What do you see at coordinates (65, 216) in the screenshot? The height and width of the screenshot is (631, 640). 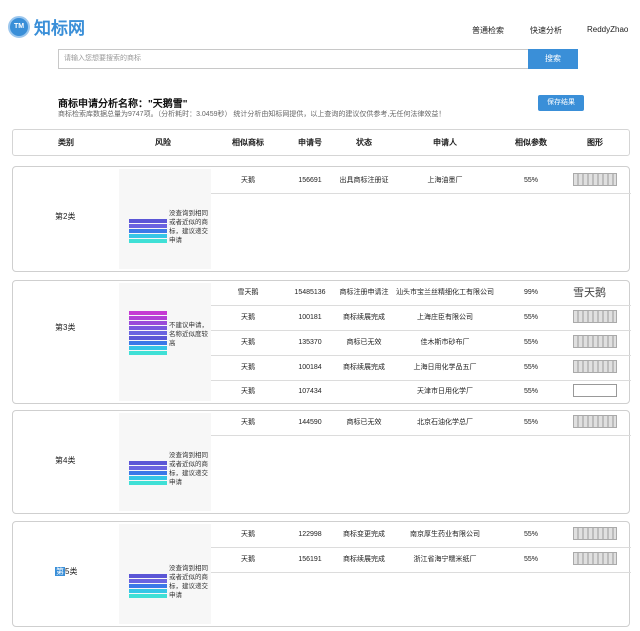 I see `category-label: 第2类` at bounding box center [65, 216].